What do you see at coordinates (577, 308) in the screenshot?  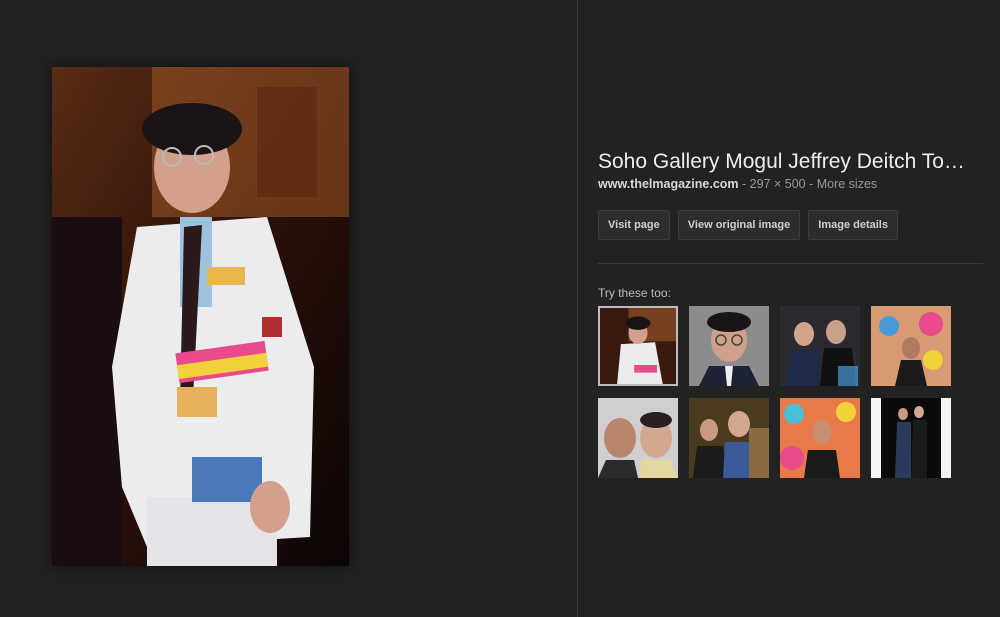 I see `panel-divider` at bounding box center [577, 308].